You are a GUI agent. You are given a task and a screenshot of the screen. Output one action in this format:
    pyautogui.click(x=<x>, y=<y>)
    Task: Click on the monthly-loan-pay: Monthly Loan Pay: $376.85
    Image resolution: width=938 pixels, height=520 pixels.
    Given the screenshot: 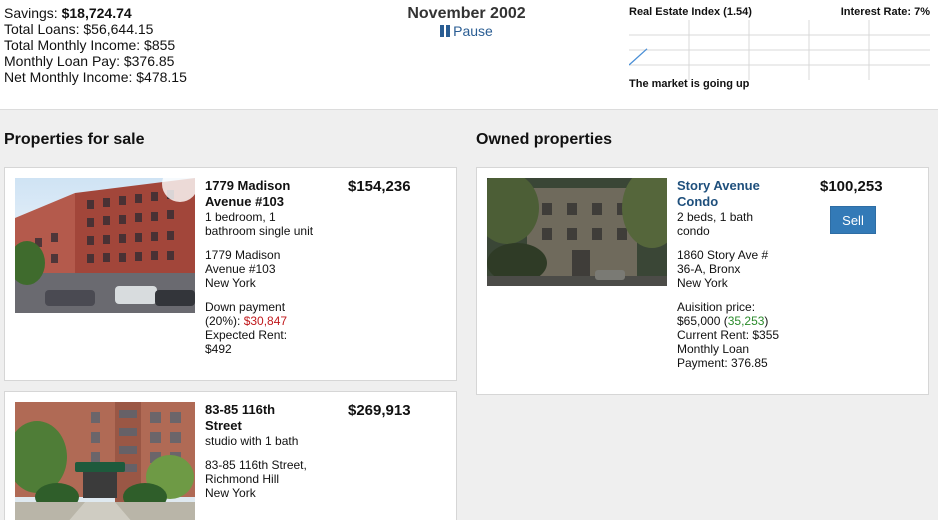 What is the action you would take?
    pyautogui.click(x=89, y=61)
    